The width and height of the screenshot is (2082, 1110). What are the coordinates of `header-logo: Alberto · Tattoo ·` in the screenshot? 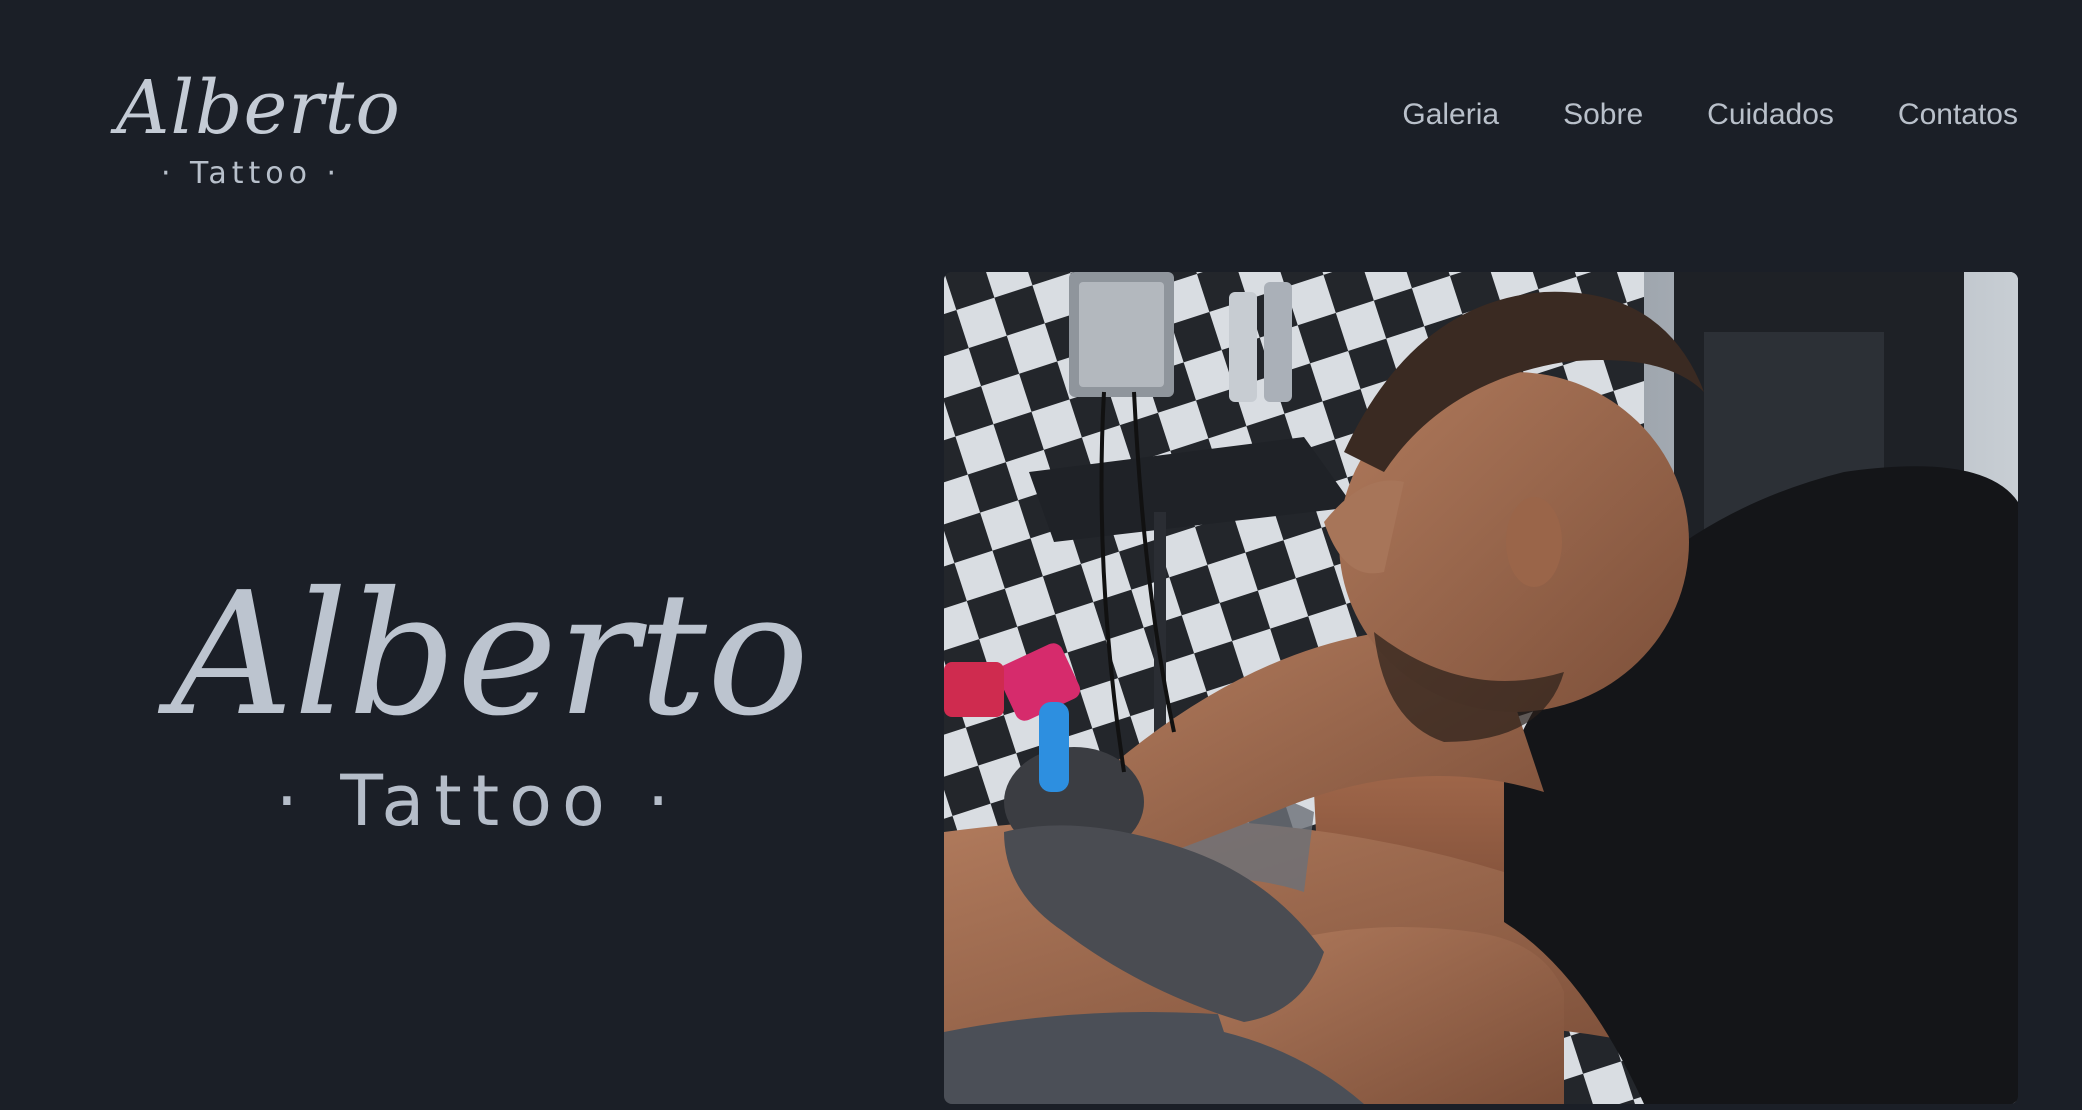 It's located at (258, 131).